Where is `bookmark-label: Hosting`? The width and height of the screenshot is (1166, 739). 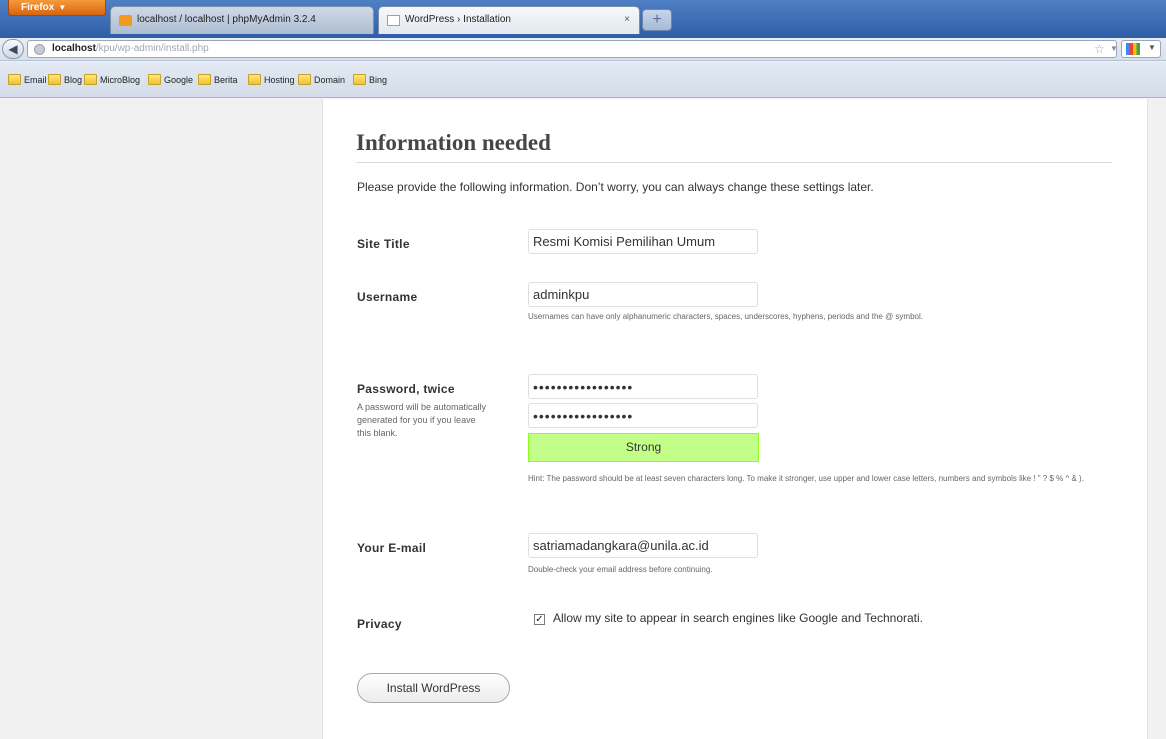 bookmark-label: Hosting is located at coordinates (279, 80).